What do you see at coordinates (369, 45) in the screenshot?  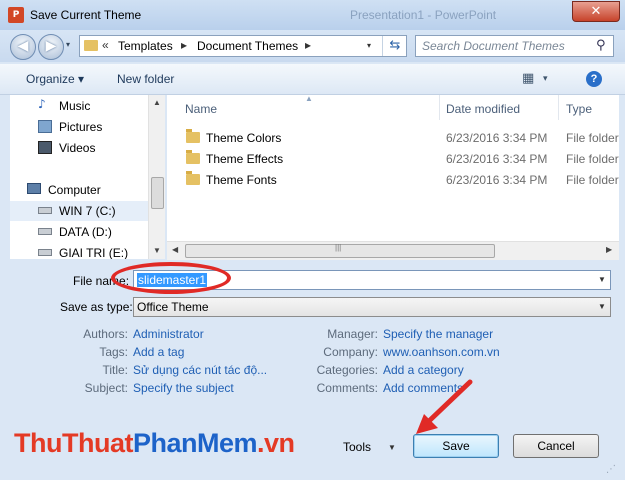 I see `address-dropdown-icon: ▾` at bounding box center [369, 45].